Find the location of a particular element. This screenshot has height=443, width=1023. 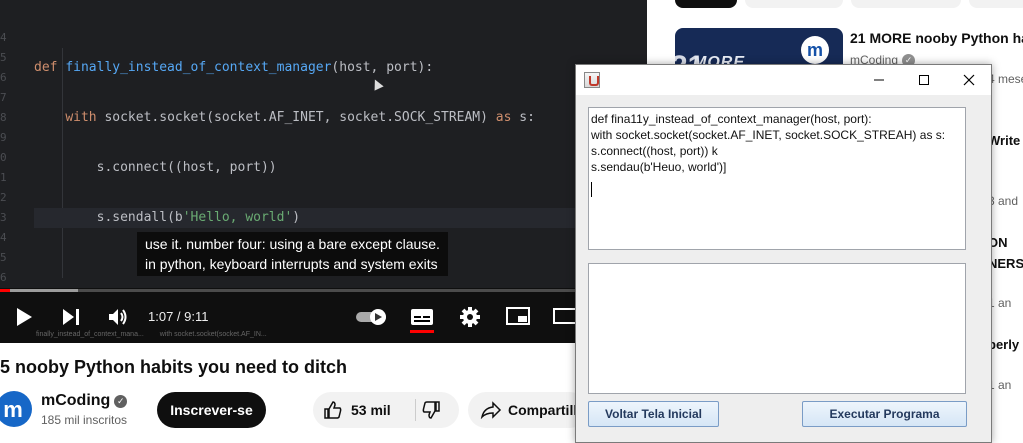

like-button: 53 mil is located at coordinates (357, 410).